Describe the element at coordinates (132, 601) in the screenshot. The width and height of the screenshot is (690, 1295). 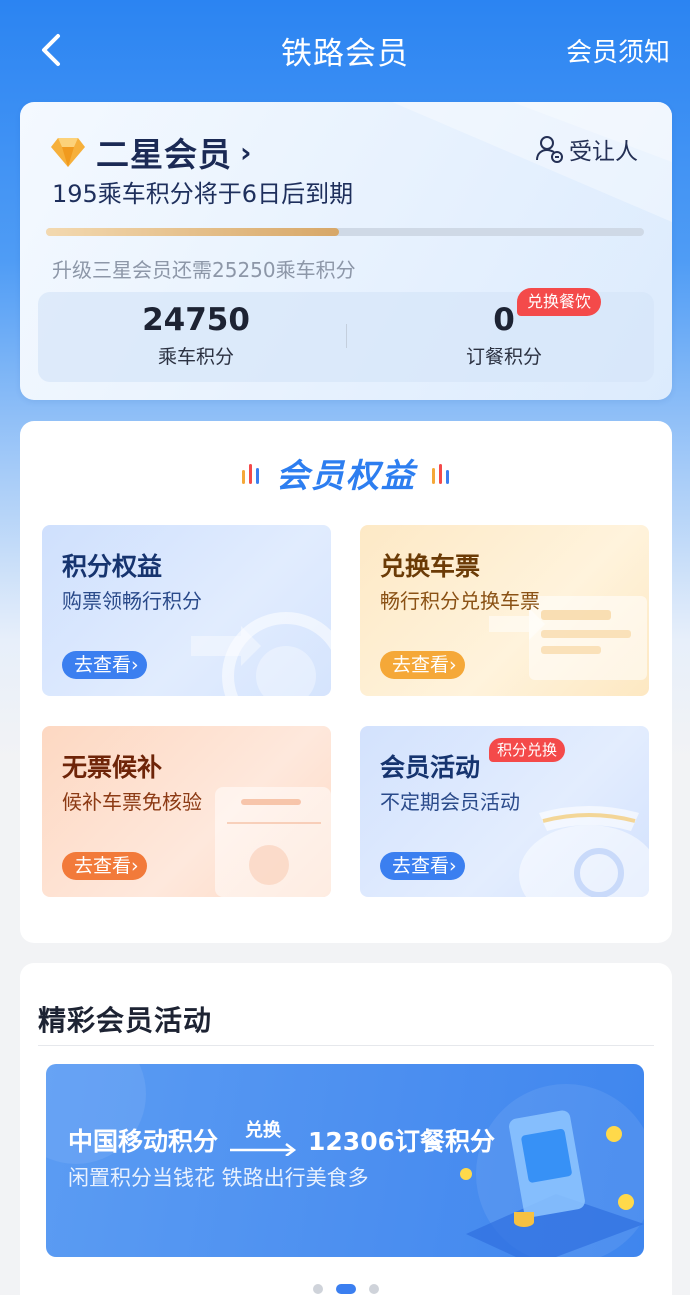
I see `tile-subtitle: 购票领畅行积分` at that location.